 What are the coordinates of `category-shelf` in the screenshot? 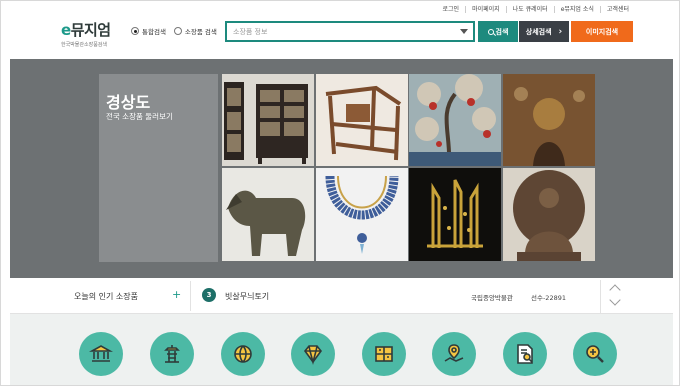 It's located at (384, 354).